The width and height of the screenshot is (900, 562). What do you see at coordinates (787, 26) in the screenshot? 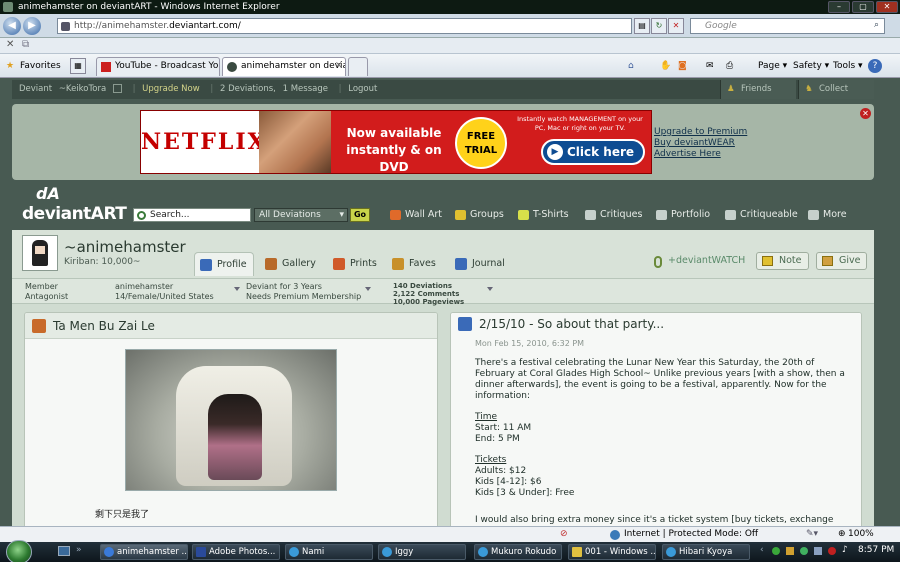
I see `search-input: Google ⌕` at bounding box center [787, 26].